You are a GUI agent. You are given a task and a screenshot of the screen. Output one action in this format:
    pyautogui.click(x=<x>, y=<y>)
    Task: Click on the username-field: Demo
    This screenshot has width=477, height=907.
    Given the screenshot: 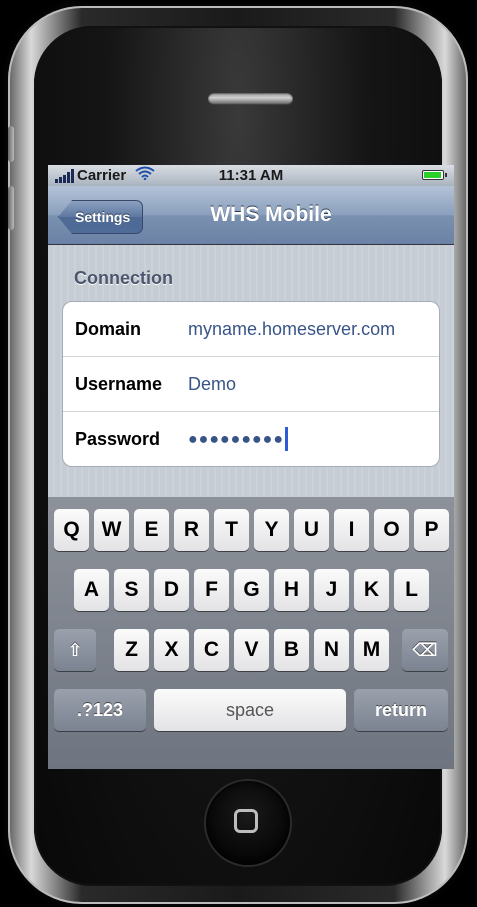 What is the action you would take?
    pyautogui.click(x=212, y=384)
    